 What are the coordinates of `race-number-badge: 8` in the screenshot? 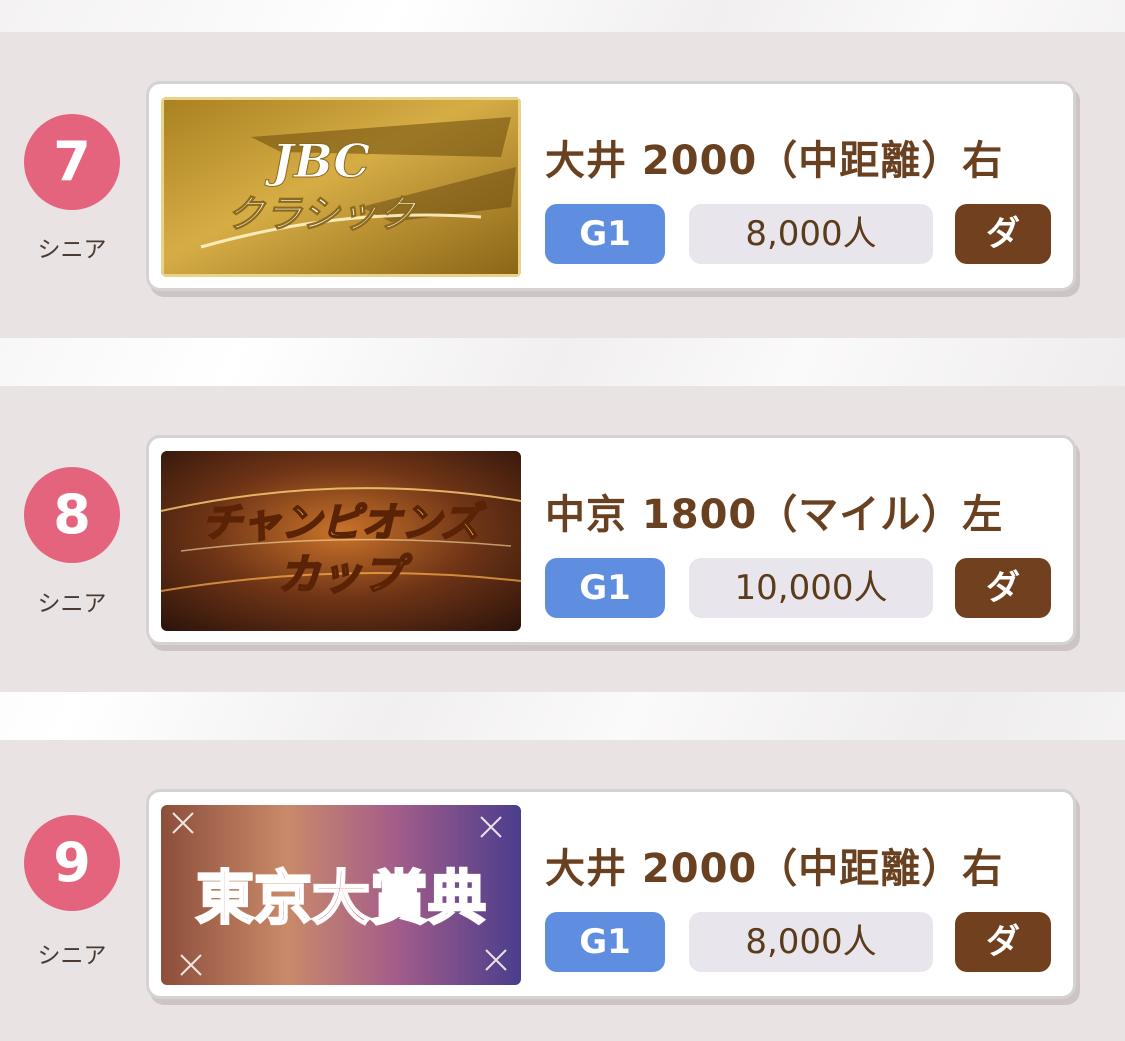 It's located at (72, 515).